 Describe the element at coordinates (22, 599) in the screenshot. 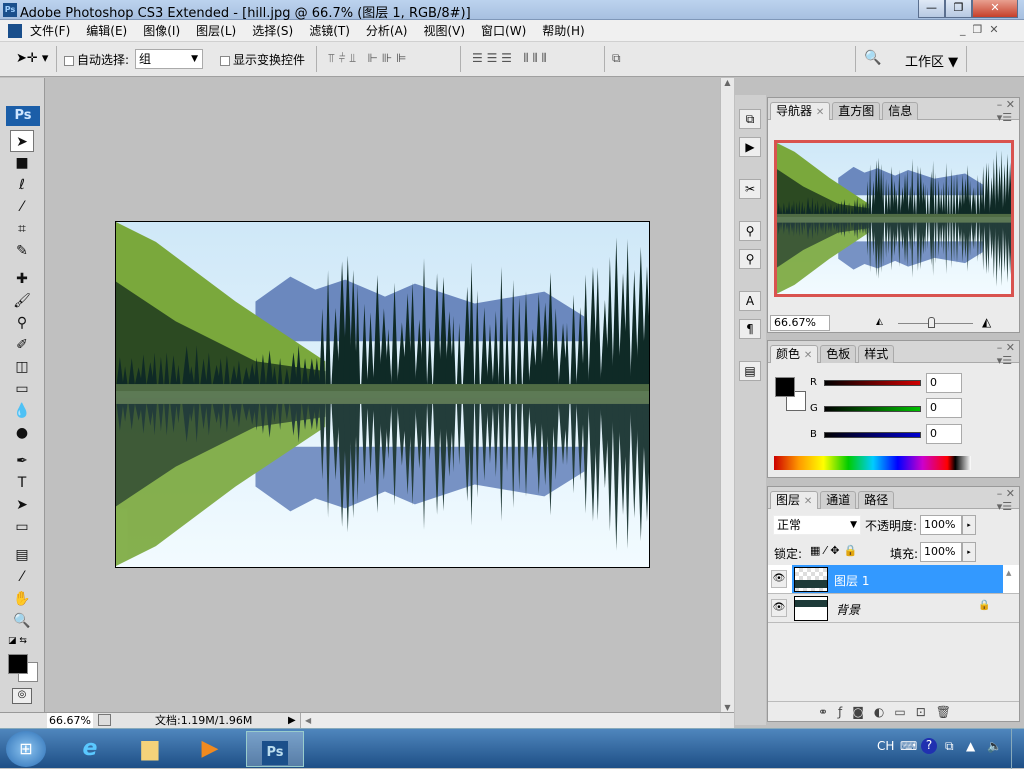

I see `hand-tool: ✋` at that location.